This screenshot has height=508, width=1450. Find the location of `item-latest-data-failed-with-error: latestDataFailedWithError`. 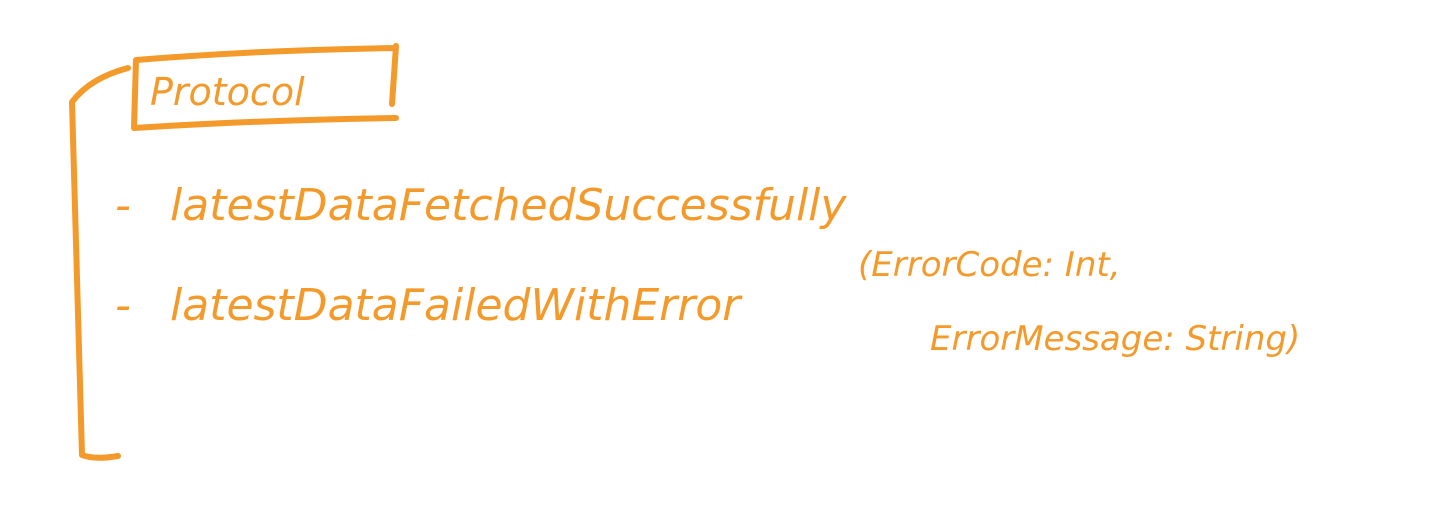

item-latest-data-failed-with-error: latestDataFailedWithError is located at coordinates (456, 305).